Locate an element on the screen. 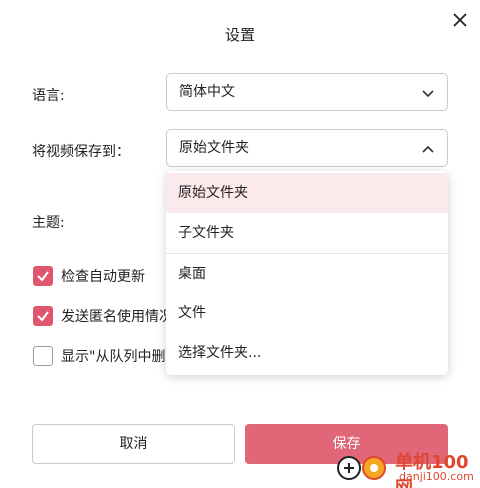 This screenshot has height=488, width=480. checkbox-auto-update: 检查自动更新 is located at coordinates (89, 276).